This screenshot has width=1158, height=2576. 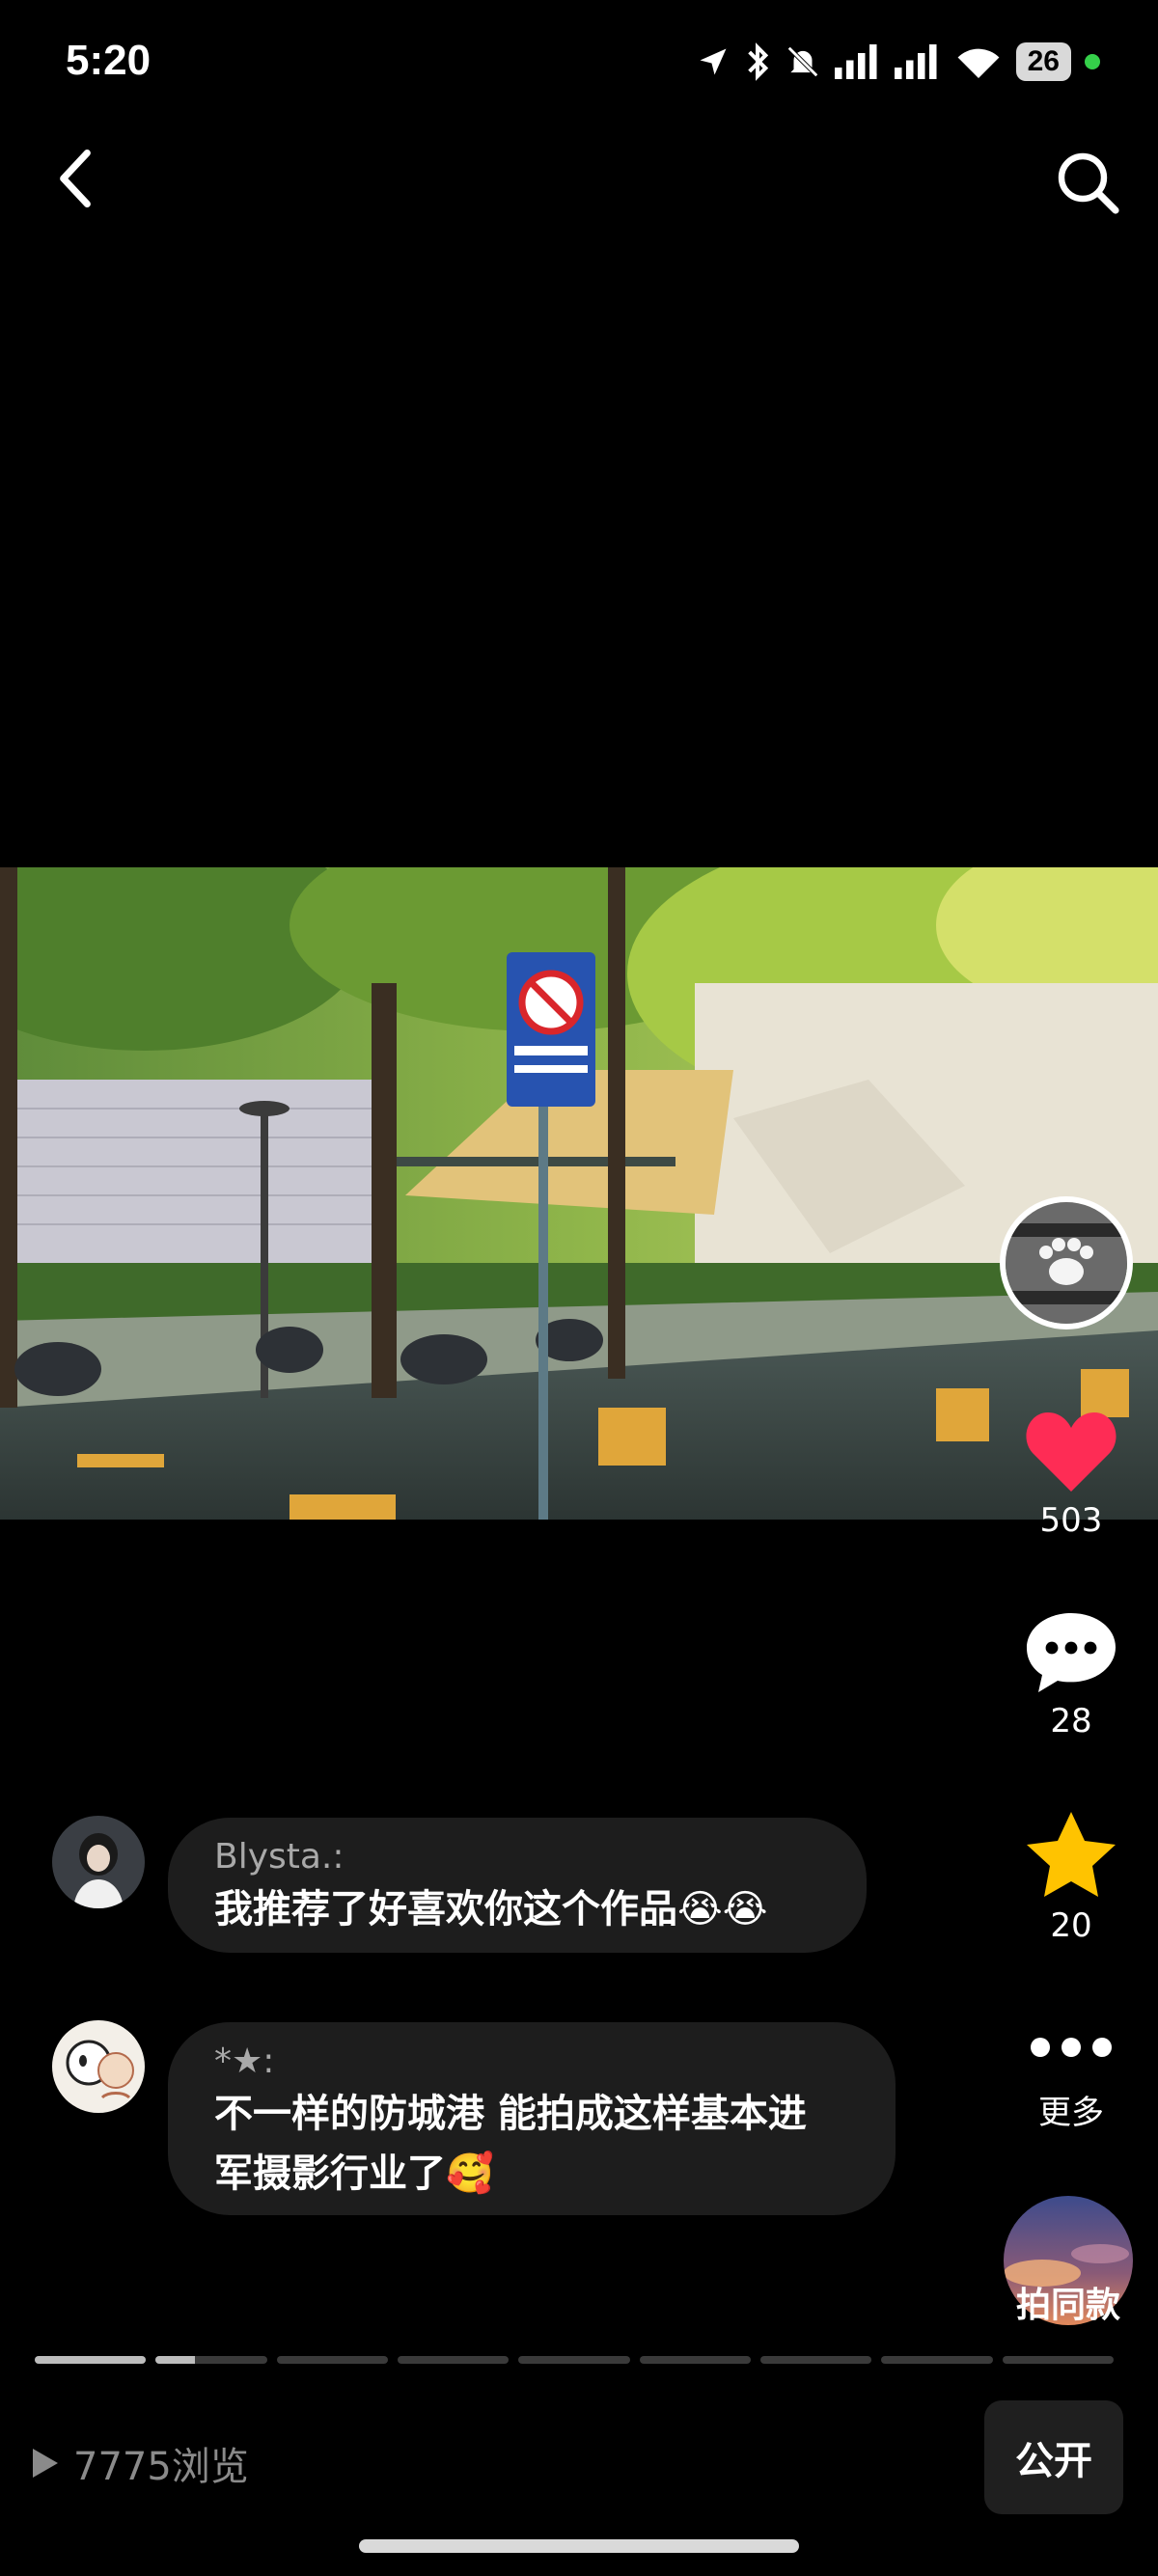 I want to click on play-icon, so click(x=45, y=2464).